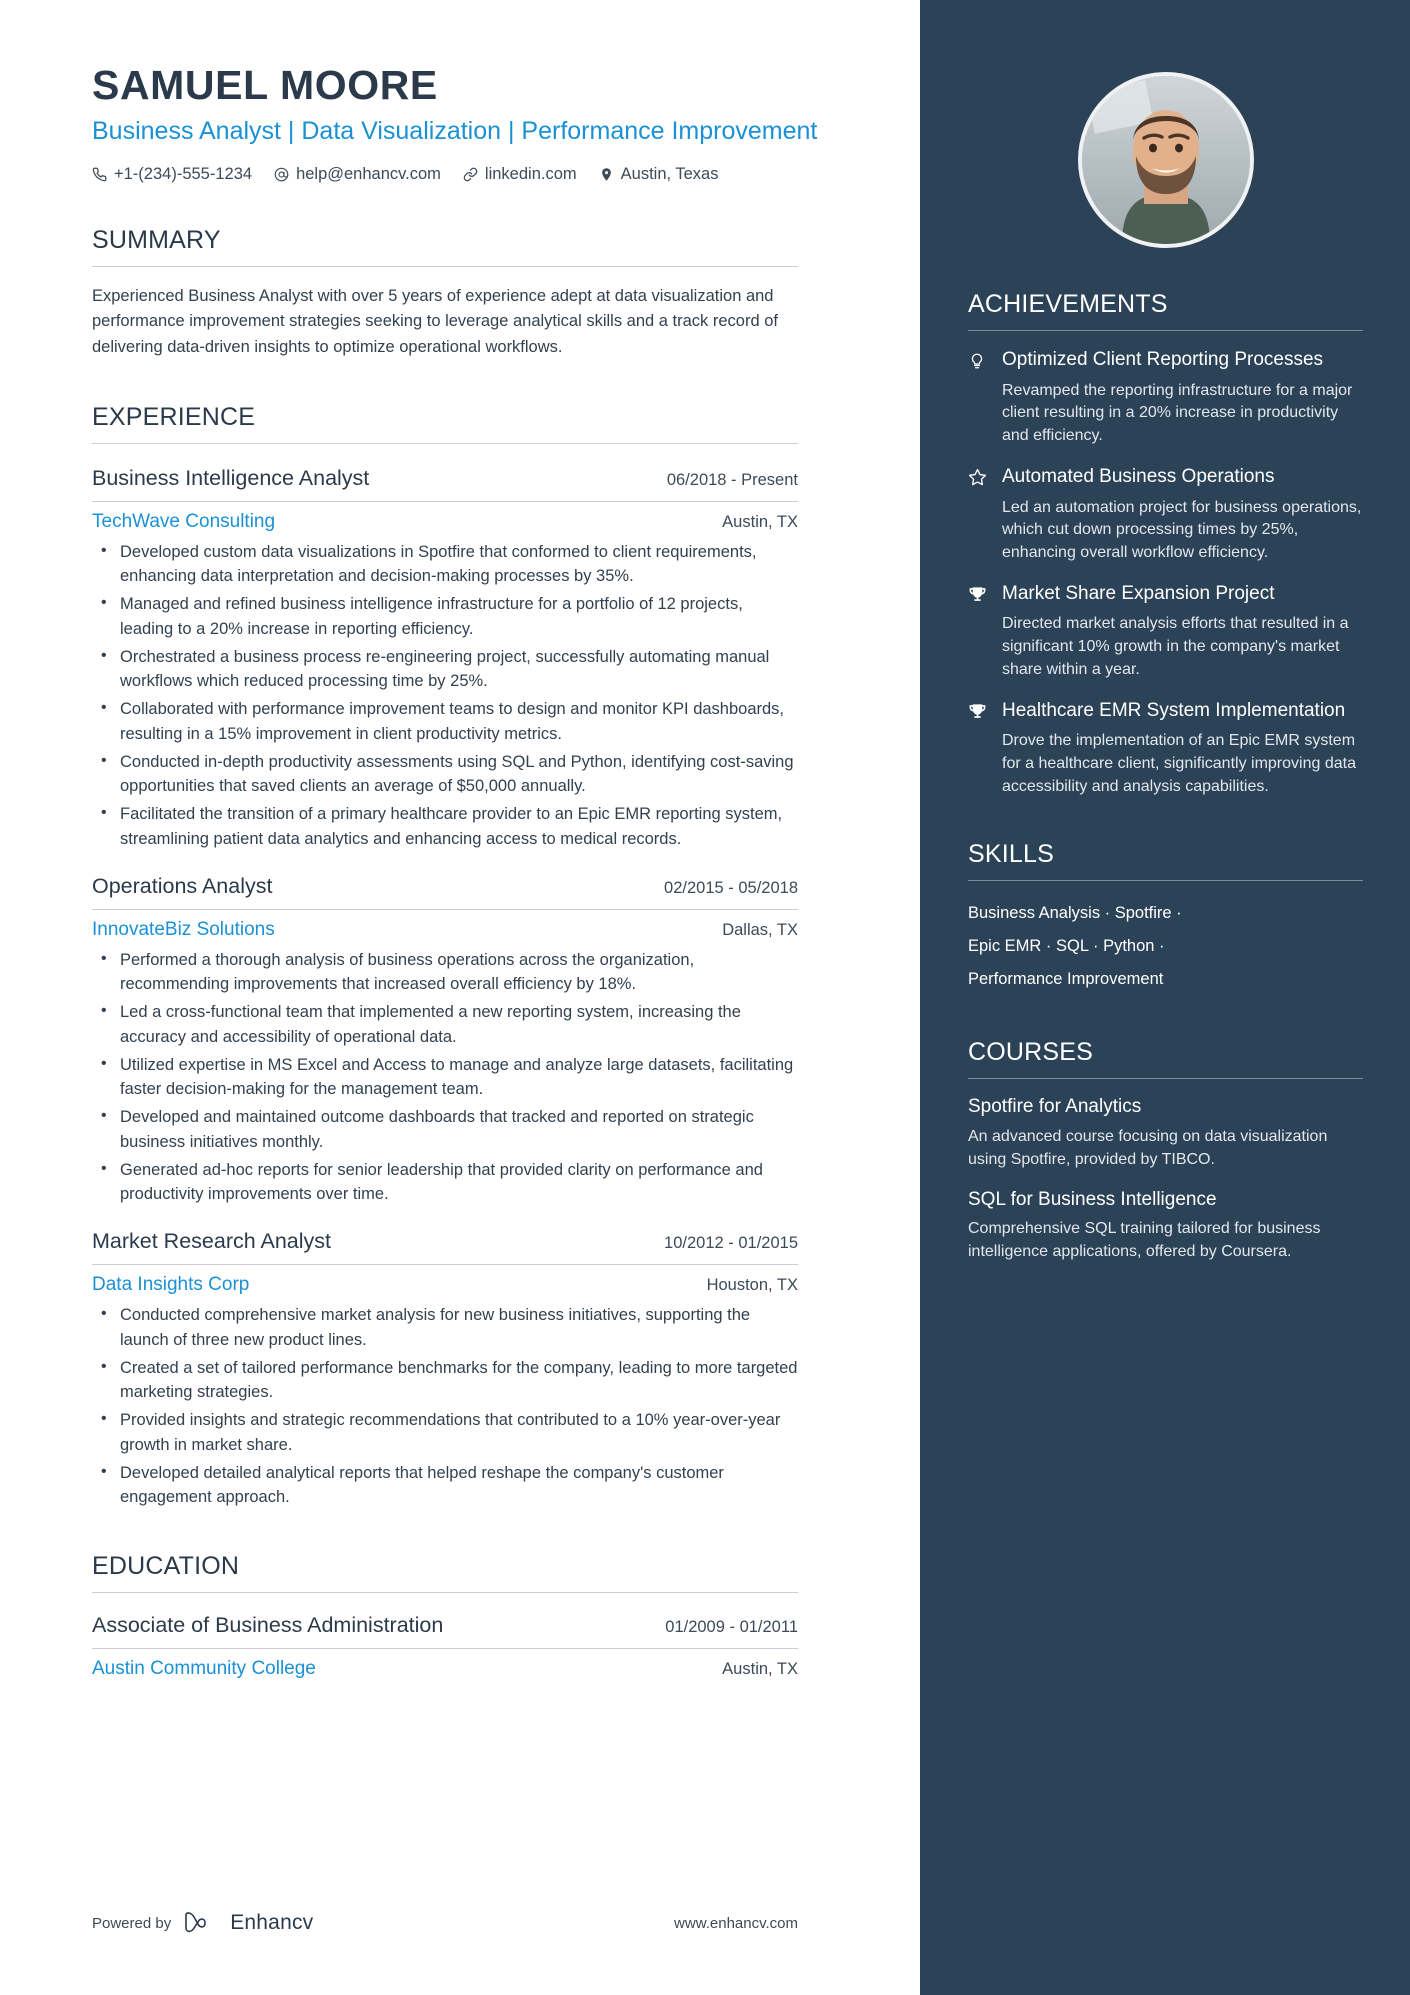  What do you see at coordinates (1165, 1059) in the screenshot?
I see `courses-title: COURSES` at bounding box center [1165, 1059].